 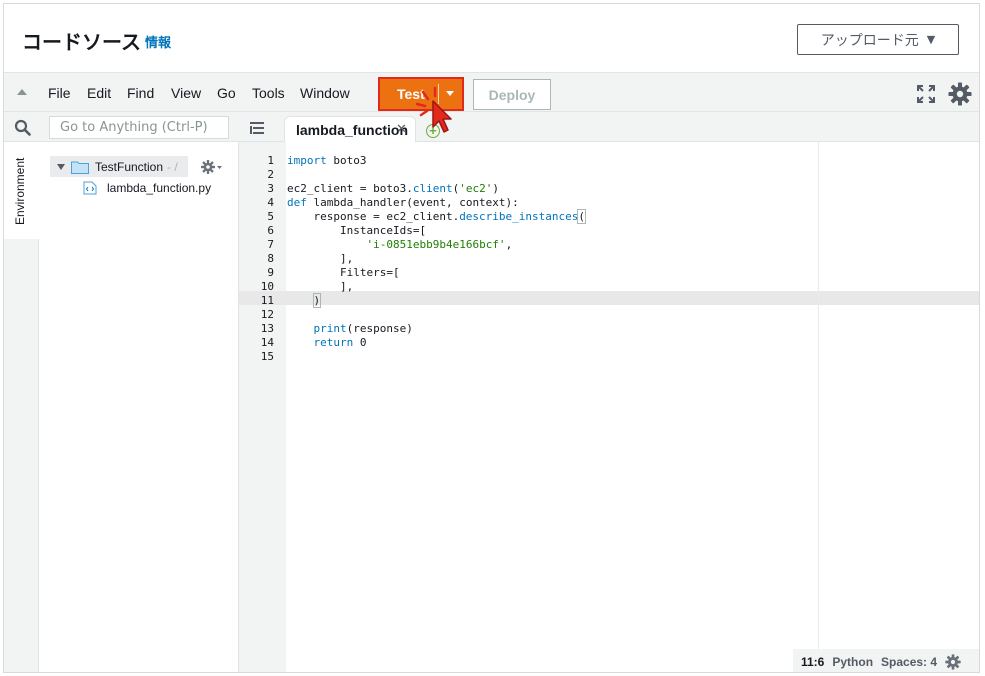 I want to click on tab-list-icon, so click(x=257, y=128).